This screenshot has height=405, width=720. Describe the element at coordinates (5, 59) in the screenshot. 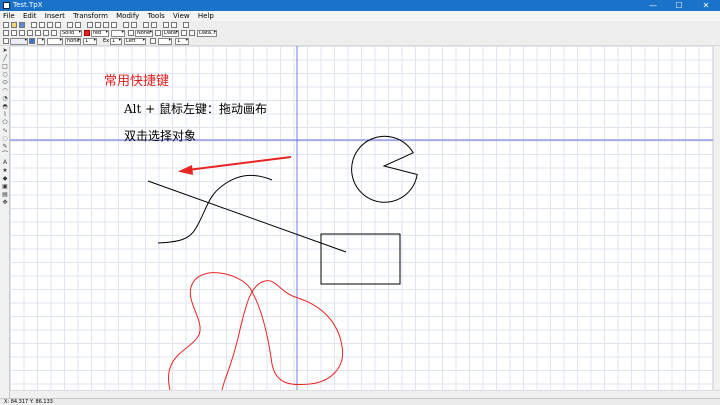

I see `line-tool-icon: ╱` at that location.